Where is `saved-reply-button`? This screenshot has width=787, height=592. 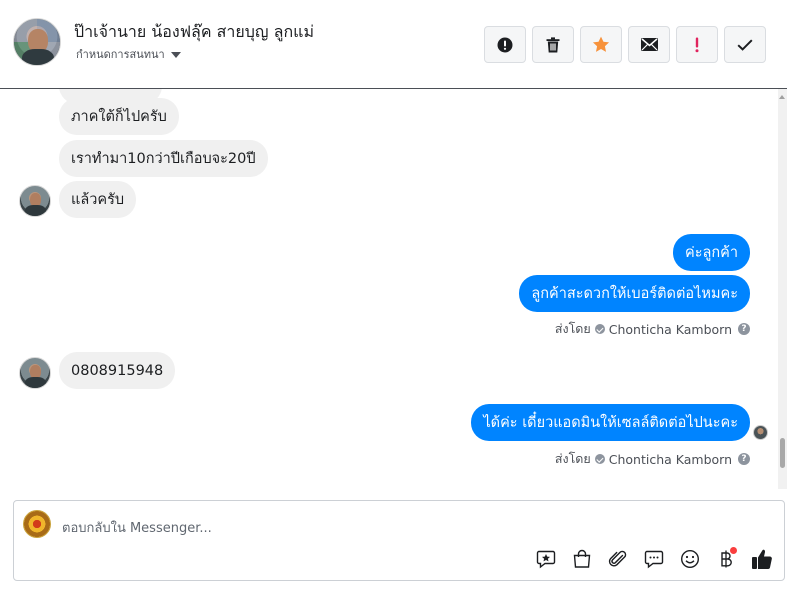
saved-reply-button is located at coordinates (546, 559).